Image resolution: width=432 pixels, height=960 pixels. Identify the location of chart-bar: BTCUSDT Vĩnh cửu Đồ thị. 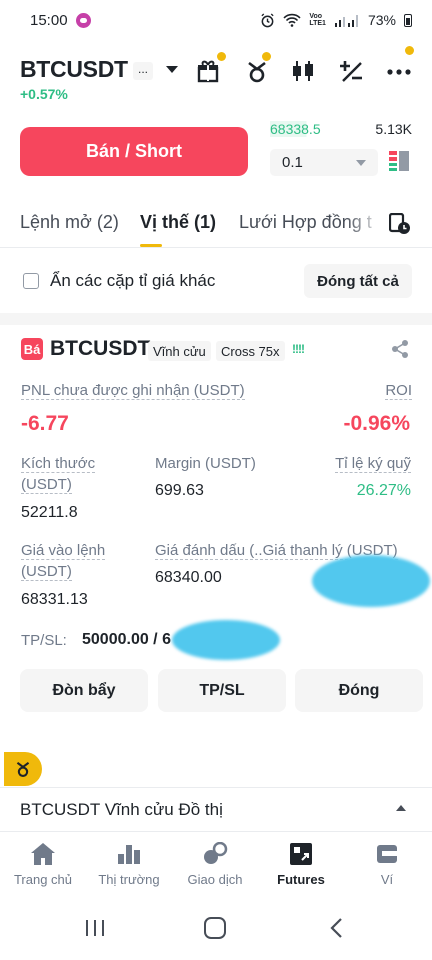
(216, 809).